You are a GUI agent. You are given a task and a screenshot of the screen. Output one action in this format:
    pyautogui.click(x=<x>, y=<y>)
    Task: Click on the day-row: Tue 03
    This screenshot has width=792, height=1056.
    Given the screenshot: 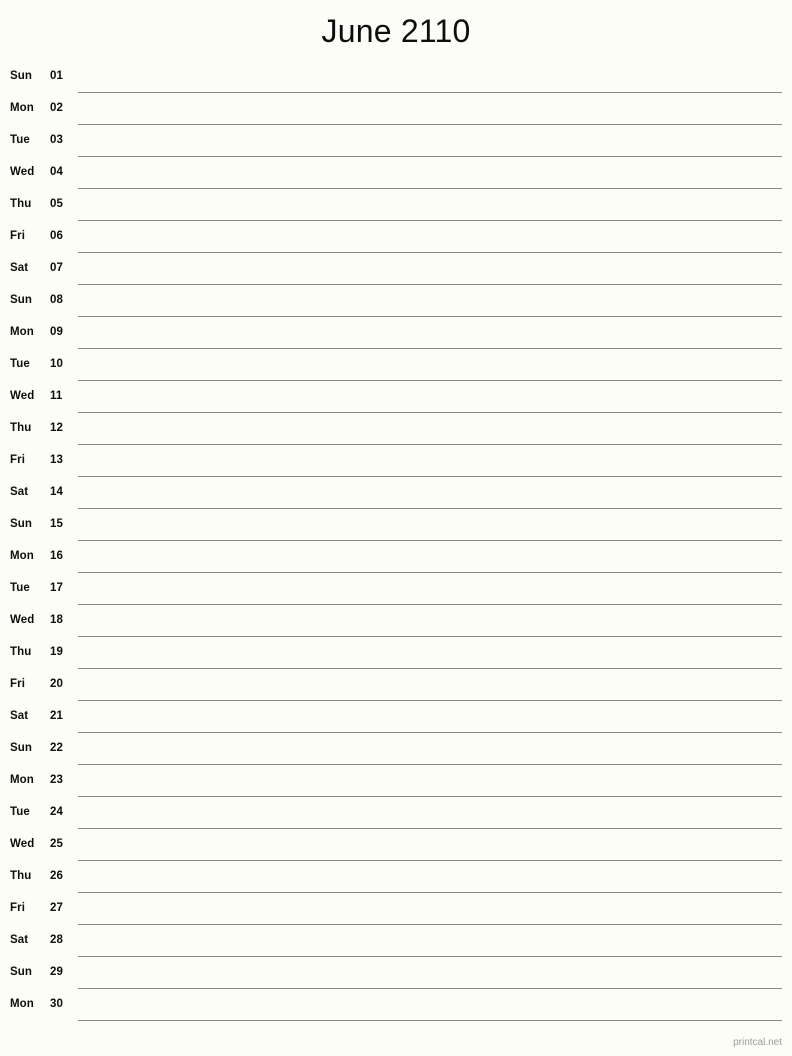 What is the action you would take?
    pyautogui.click(x=396, y=141)
    